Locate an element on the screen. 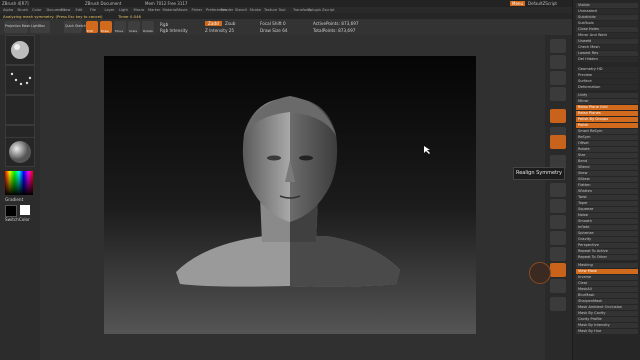 The image size is (640, 360). menu-tool: Tool is located at coordinates (282, 10).